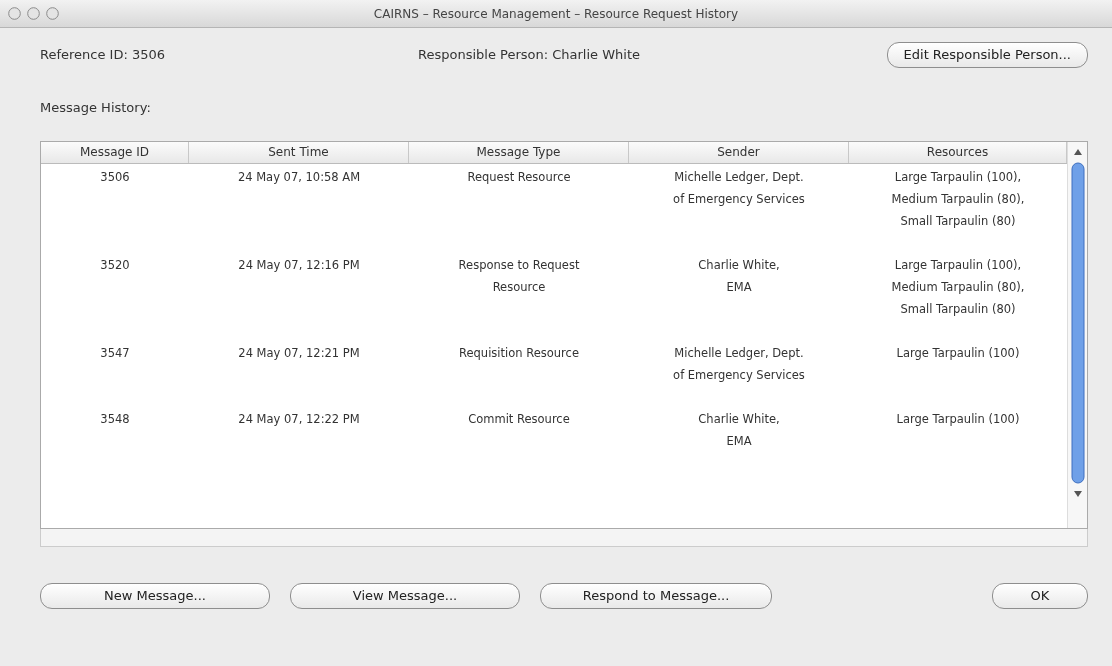 Image resolution: width=1112 pixels, height=666 pixels. What do you see at coordinates (115, 152) in the screenshot?
I see `column-header: Message ID` at bounding box center [115, 152].